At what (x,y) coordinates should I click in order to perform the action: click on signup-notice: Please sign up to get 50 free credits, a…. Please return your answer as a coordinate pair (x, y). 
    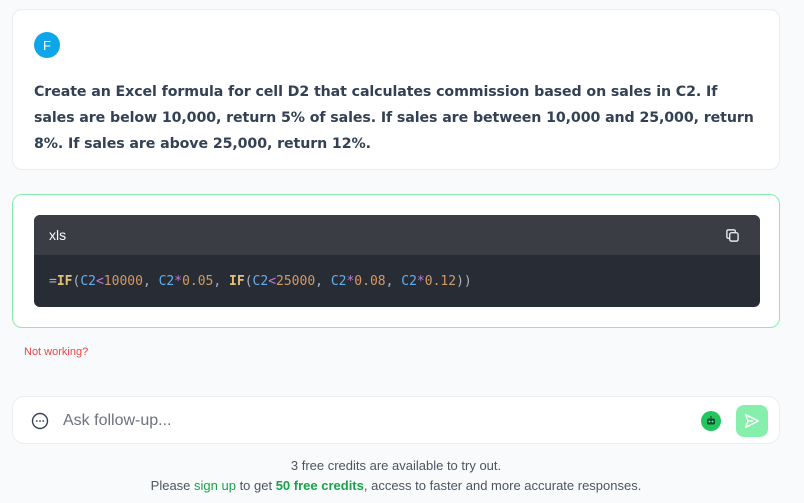
    Looking at the image, I should click on (396, 485).